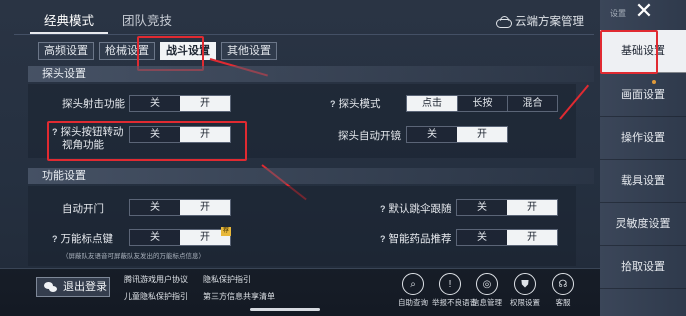 This screenshot has width=686, height=316. What do you see at coordinates (420, 209) in the screenshot?
I see `parachute-label: 默认跳伞跟随` at bounding box center [420, 209].